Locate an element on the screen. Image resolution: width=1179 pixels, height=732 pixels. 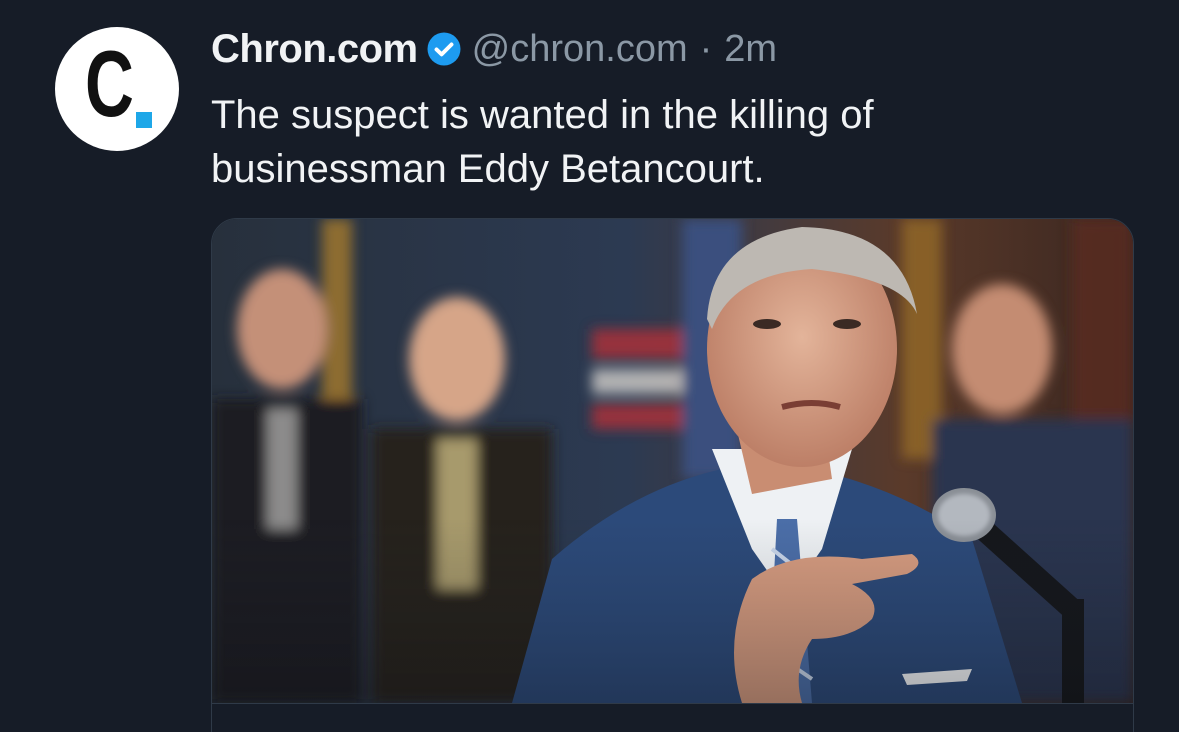
avatar-logo-dot is located at coordinates (144, 120).